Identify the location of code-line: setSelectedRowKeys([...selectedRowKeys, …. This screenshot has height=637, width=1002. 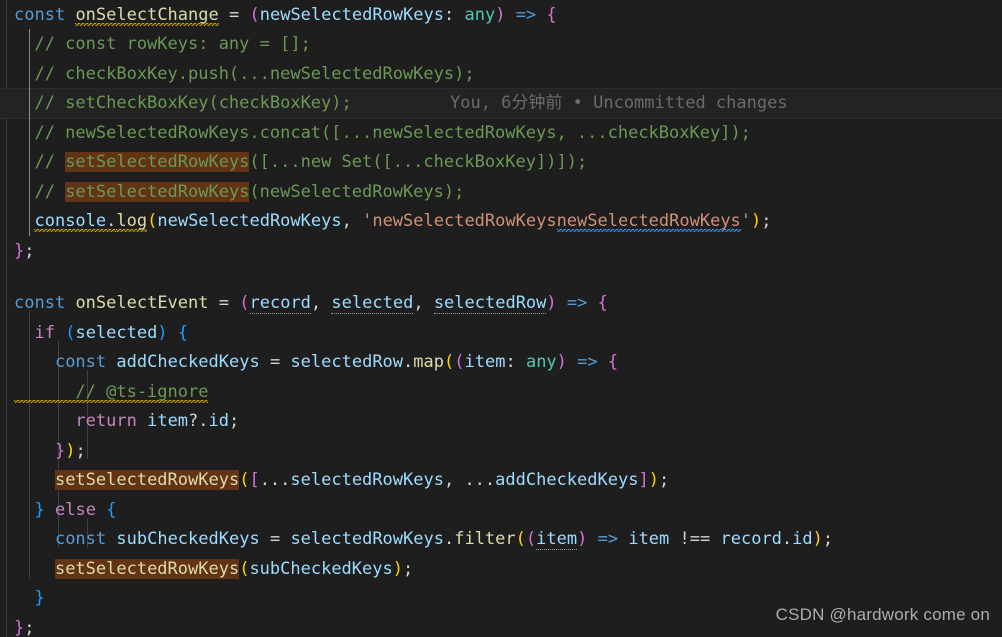
(501, 481).